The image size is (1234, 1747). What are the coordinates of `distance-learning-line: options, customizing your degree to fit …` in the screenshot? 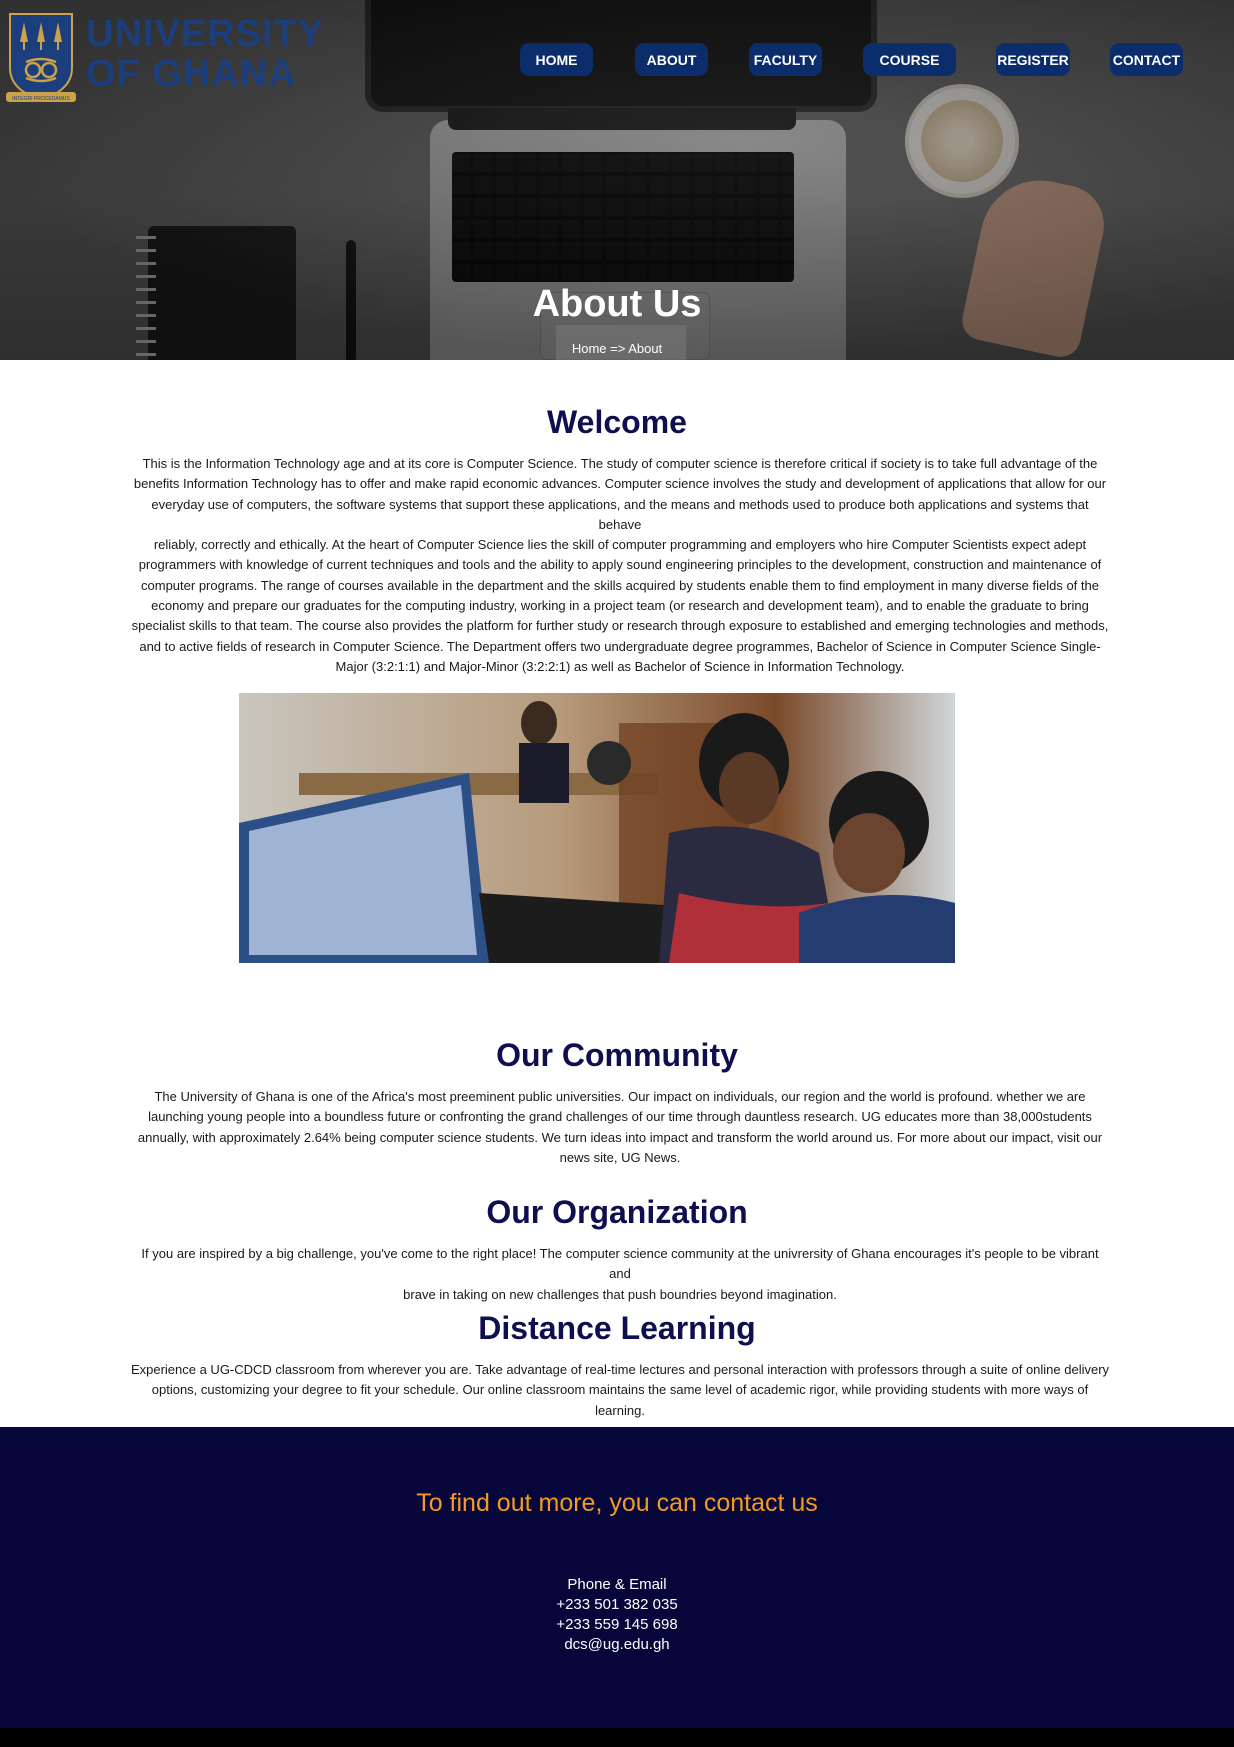 It's located at (620, 1400).